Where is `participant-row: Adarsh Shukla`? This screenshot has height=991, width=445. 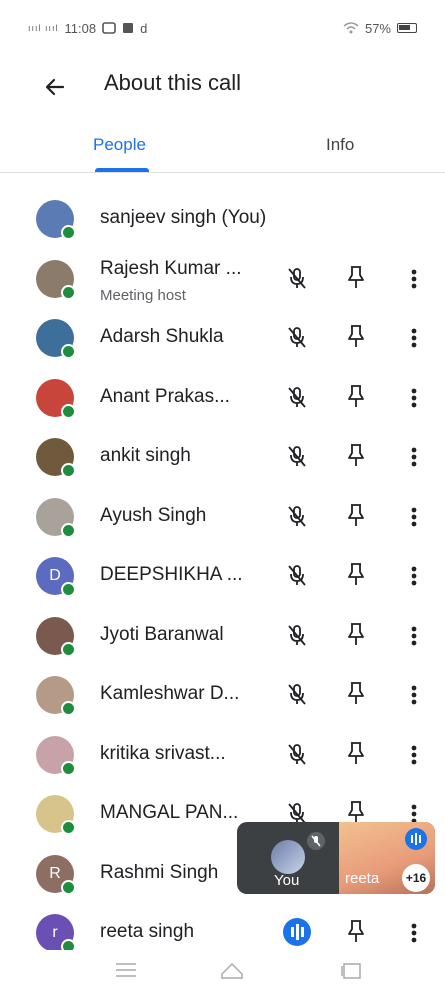
participant-row: Adarsh Shukla is located at coordinates (222, 338).